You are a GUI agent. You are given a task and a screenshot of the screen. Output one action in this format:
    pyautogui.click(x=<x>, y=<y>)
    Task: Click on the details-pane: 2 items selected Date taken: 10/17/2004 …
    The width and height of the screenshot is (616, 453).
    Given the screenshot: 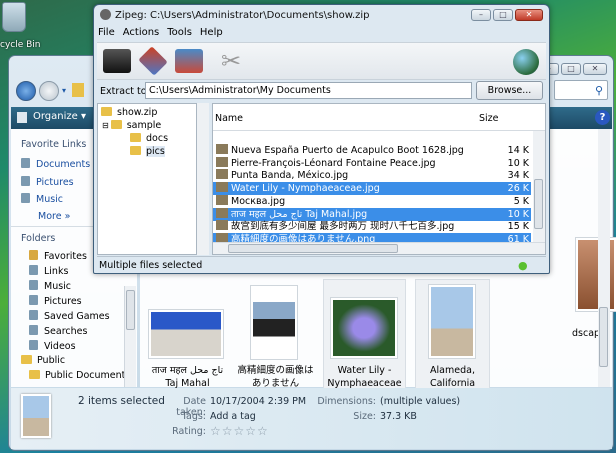 What is the action you would take?
    pyautogui.click(x=311, y=418)
    